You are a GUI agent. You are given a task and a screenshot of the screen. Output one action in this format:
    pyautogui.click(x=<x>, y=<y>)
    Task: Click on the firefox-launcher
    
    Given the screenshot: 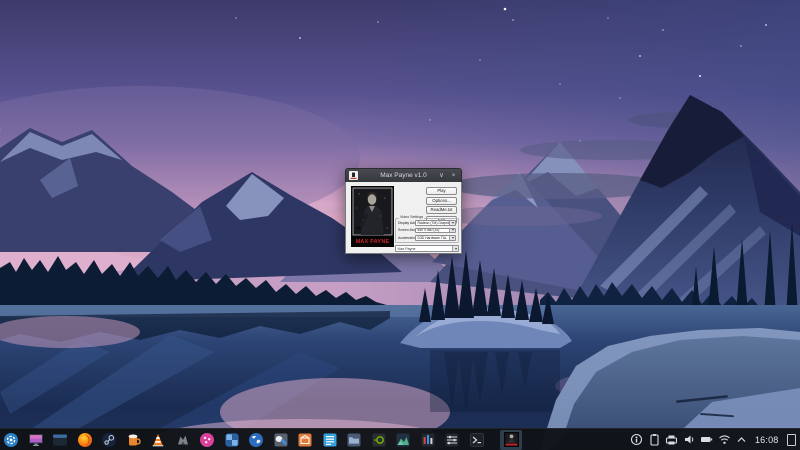 What is the action you would take?
    pyautogui.click(x=85, y=440)
    